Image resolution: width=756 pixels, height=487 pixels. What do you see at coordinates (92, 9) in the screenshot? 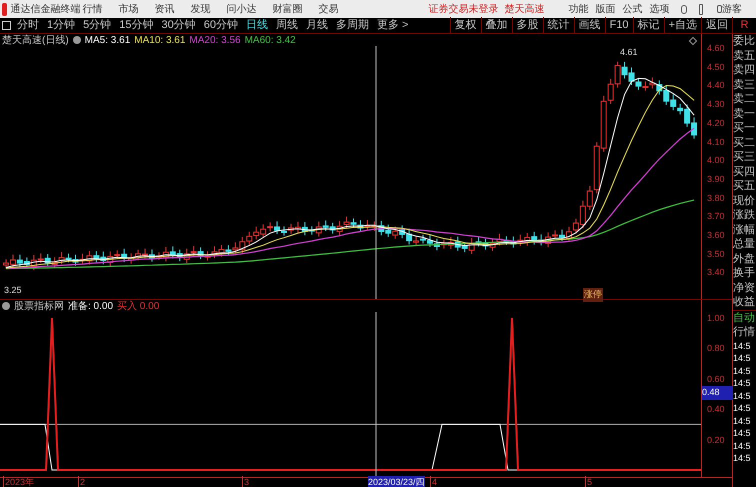
I see `menu-item: 行情` at bounding box center [92, 9].